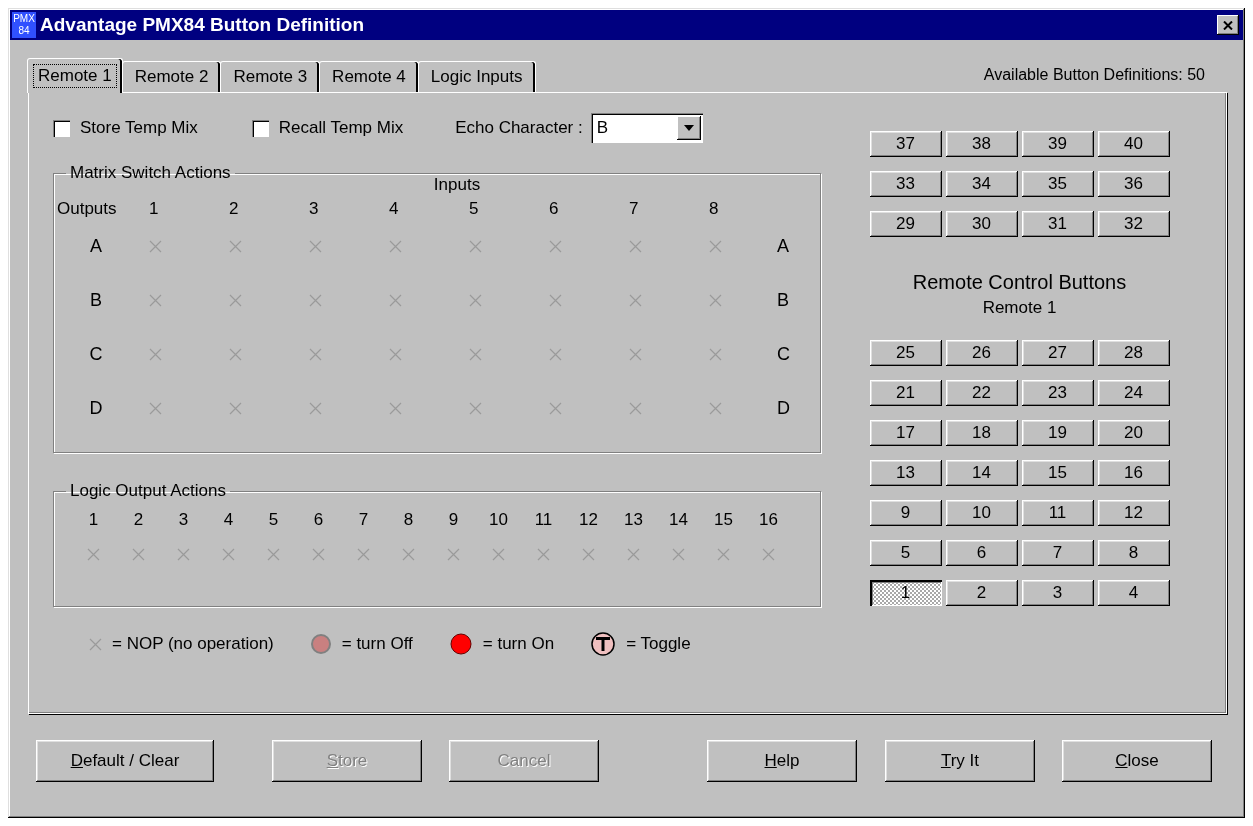 This screenshot has height=826, width=1253. I want to click on dialog-button: Default / Clear, so click(125, 761).